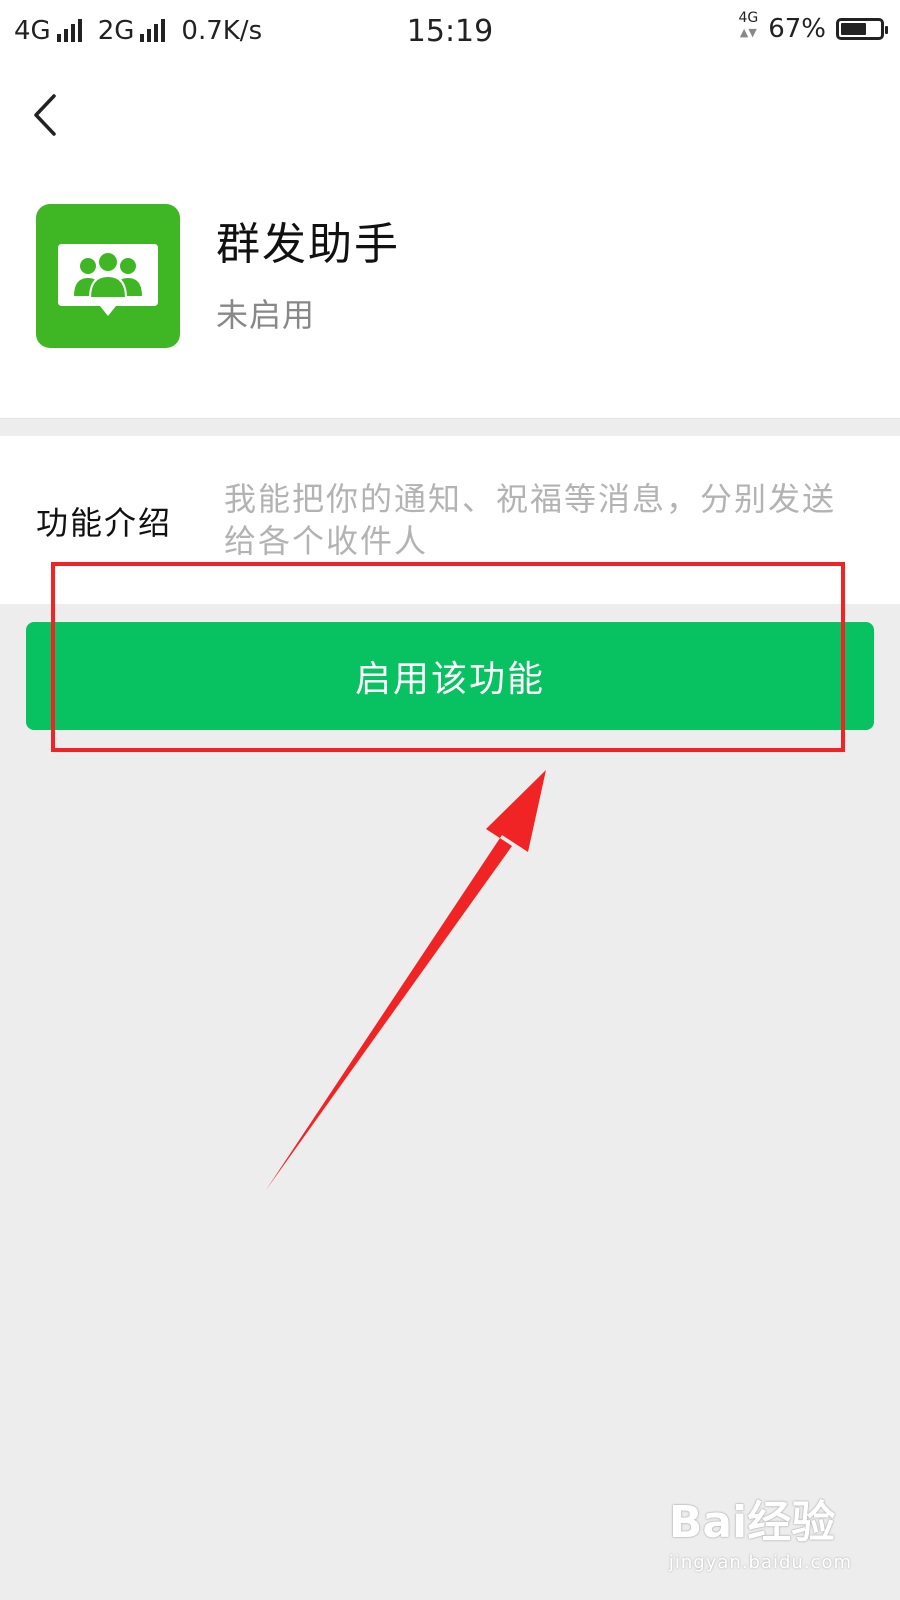 This screenshot has height=1600, width=900. Describe the element at coordinates (450, 32) in the screenshot. I see `status-bar: 4G 2G 0.7K/s 15:19 4G ▲▼ 67%` at that location.